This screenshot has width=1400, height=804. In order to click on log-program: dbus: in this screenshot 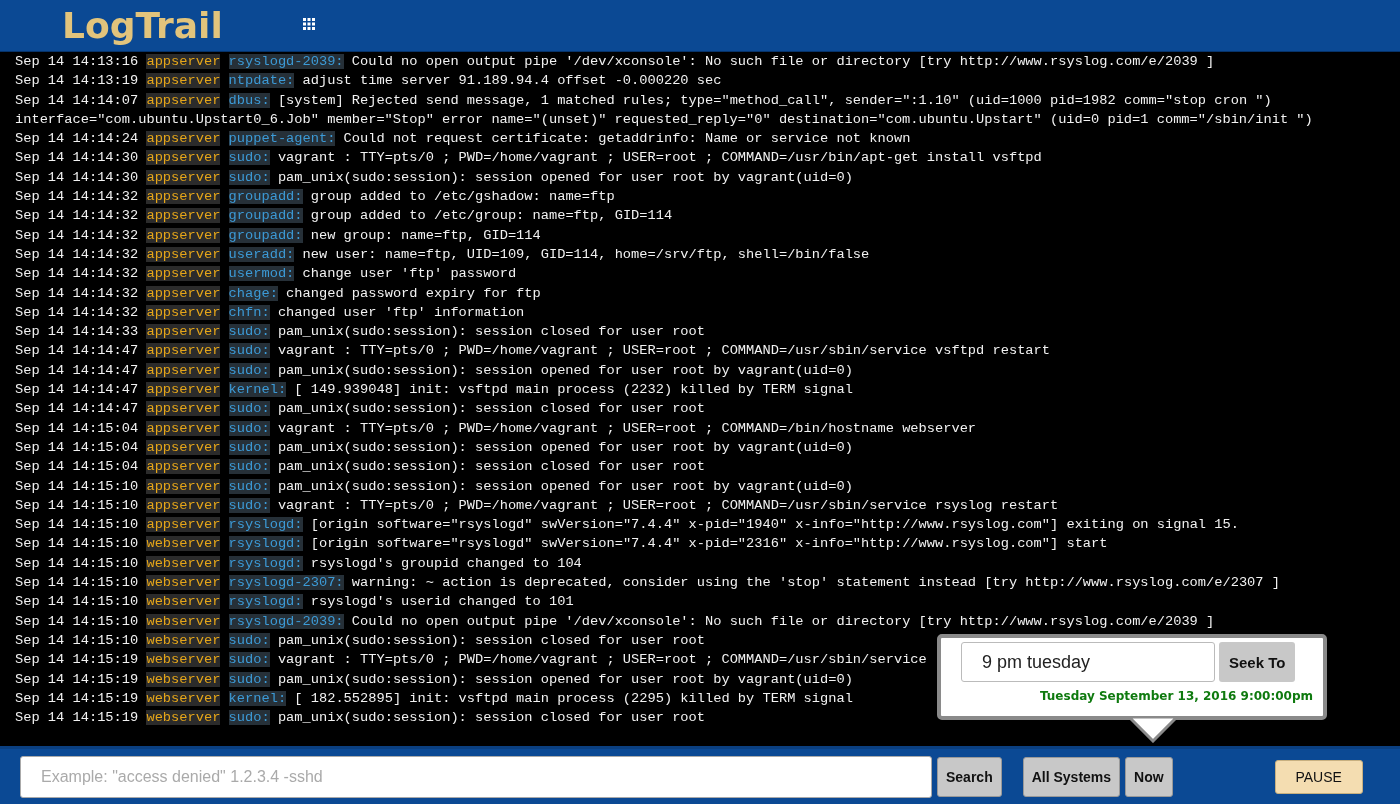, I will do `click(249, 100)`.